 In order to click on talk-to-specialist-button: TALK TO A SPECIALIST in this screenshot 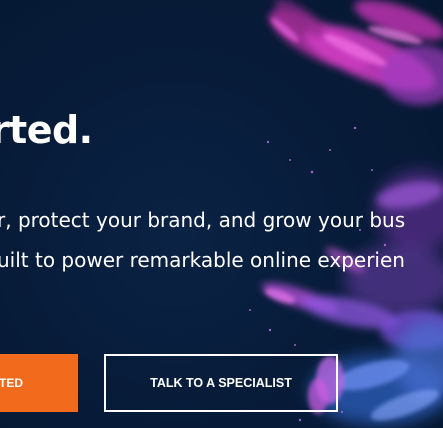, I will do `click(221, 383)`.